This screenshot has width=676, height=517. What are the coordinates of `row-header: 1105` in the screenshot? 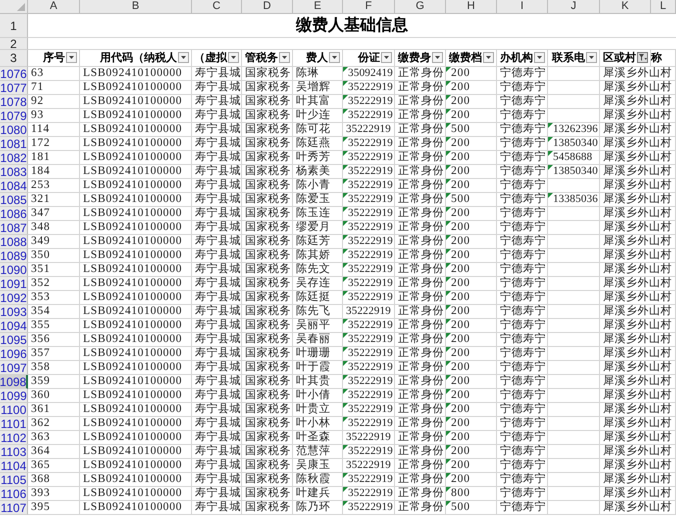 It's located at (14, 480).